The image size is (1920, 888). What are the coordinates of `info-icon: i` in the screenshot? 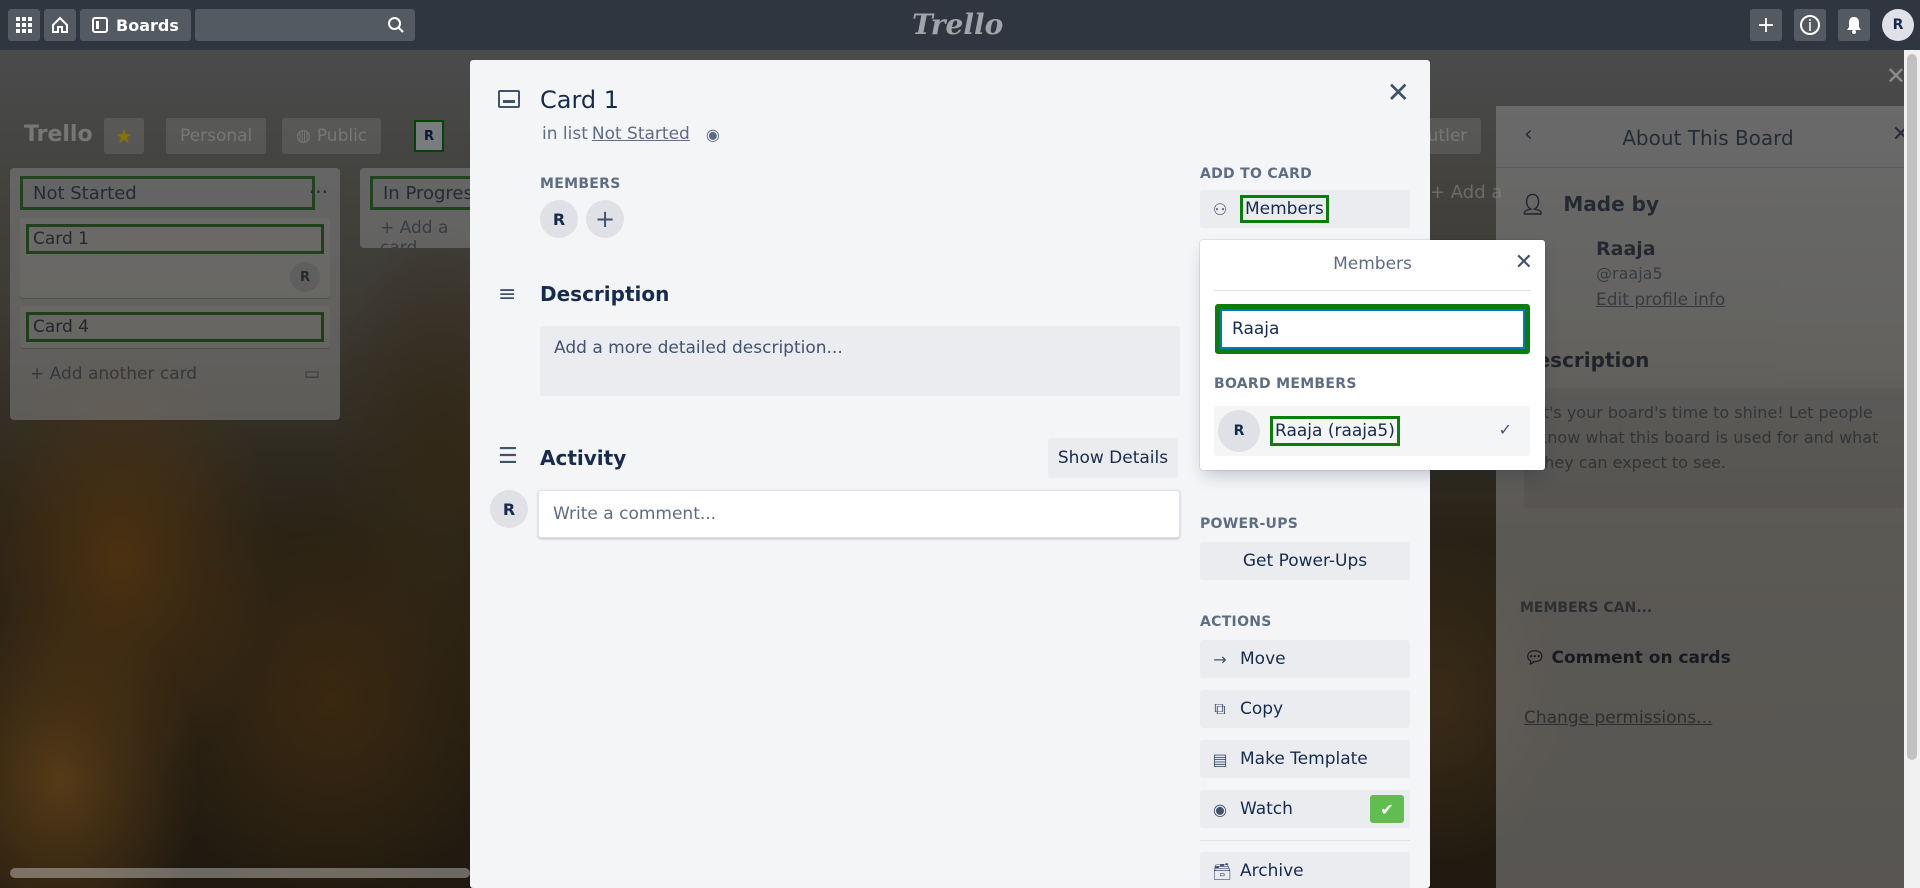 It's located at (1810, 25).